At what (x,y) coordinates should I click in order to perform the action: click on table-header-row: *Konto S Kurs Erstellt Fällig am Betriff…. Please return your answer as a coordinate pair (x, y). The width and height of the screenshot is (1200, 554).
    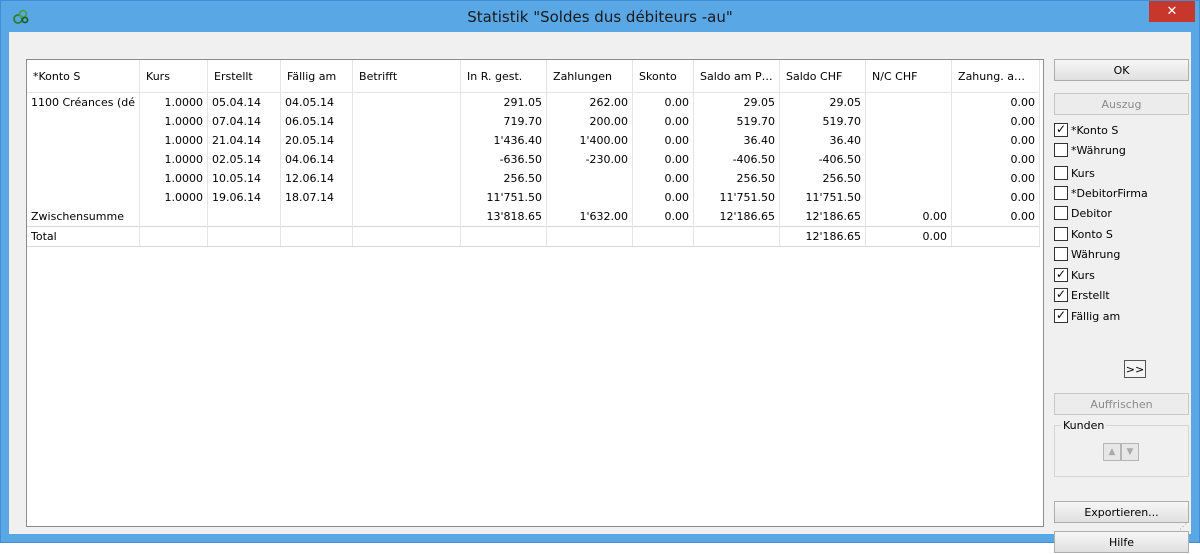
    Looking at the image, I should click on (534, 76).